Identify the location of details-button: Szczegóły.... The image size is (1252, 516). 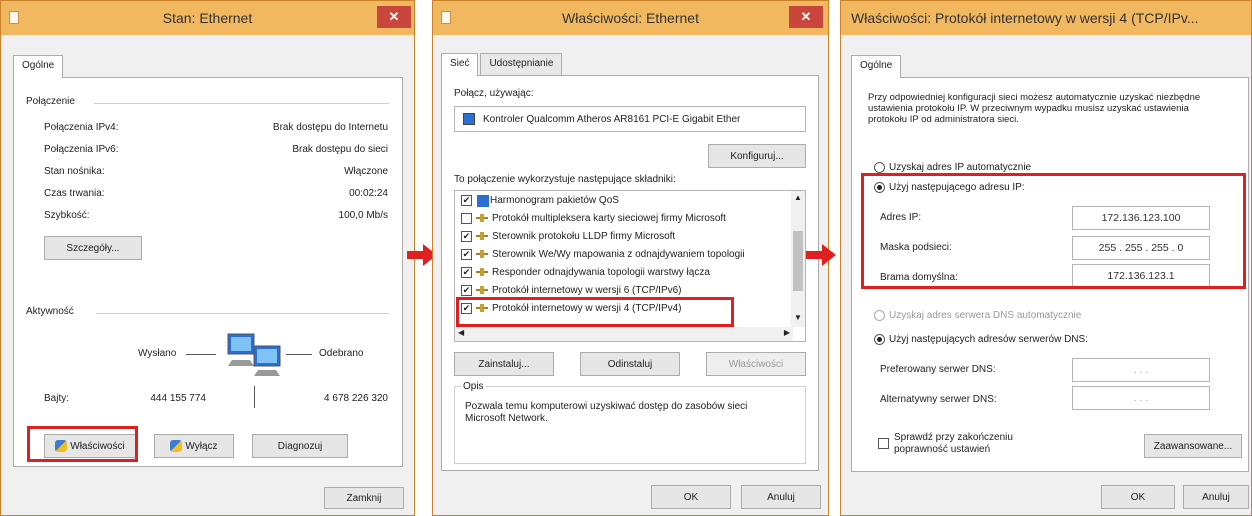
(93, 248).